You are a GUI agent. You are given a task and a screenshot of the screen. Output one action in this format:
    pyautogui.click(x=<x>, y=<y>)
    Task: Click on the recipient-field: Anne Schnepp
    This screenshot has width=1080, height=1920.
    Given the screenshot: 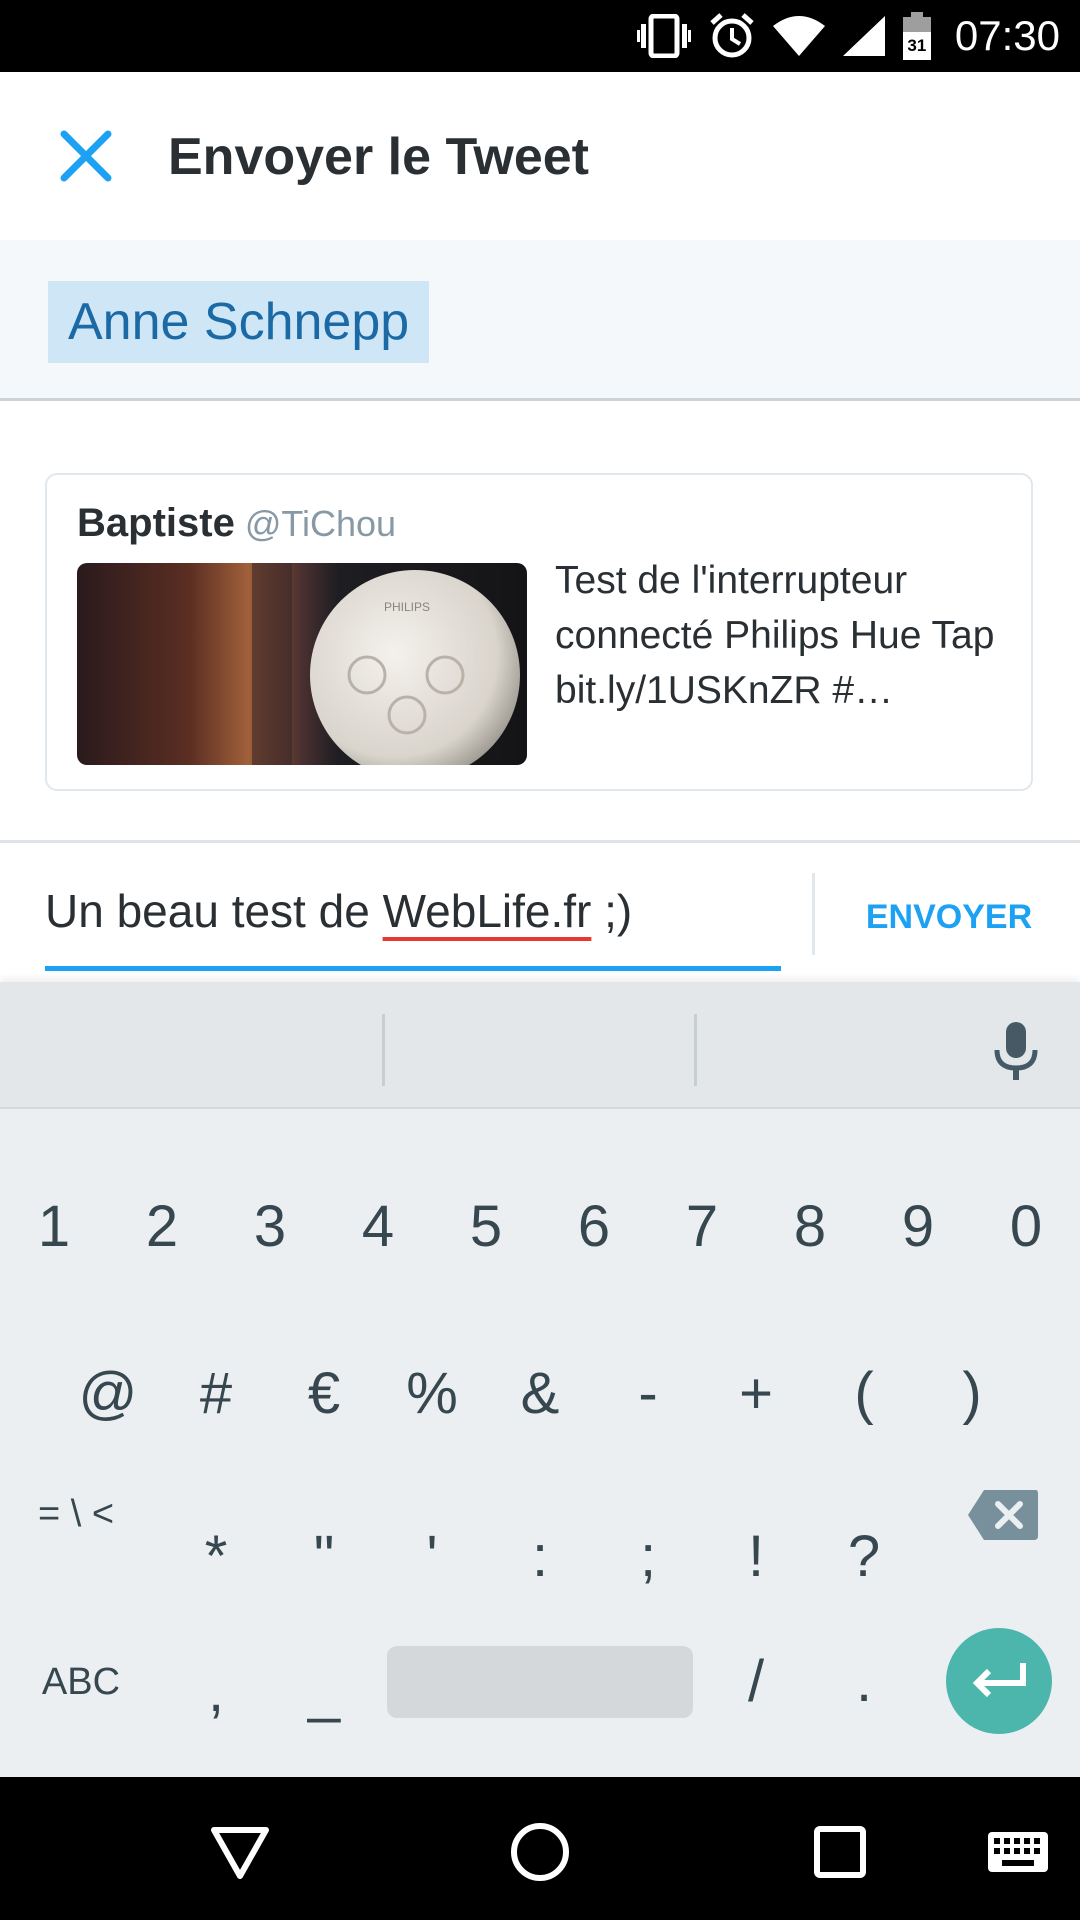 What is the action you would take?
    pyautogui.click(x=540, y=320)
    